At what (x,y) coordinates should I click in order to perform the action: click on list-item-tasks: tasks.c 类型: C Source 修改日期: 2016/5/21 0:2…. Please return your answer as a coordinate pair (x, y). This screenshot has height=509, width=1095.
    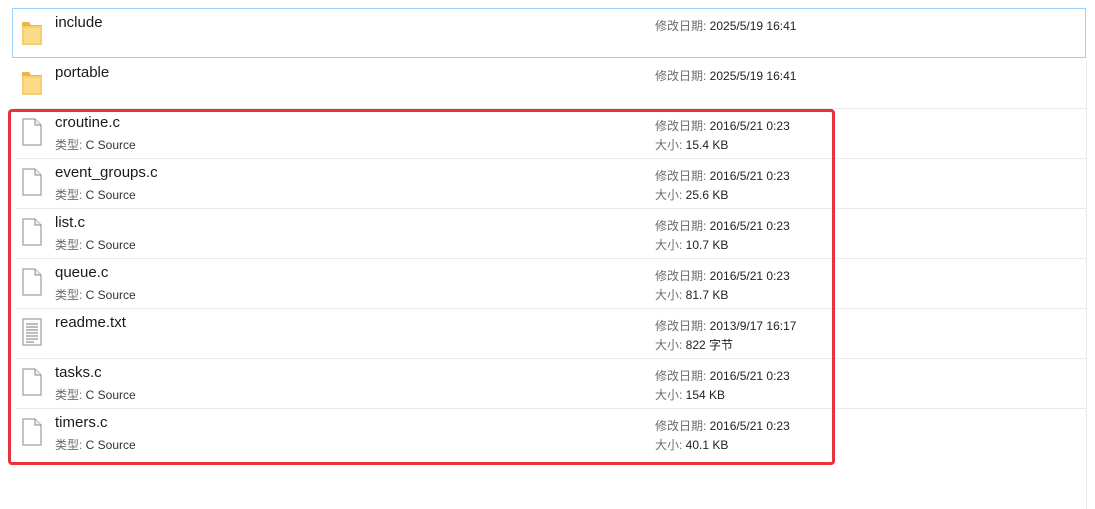
    Looking at the image, I should click on (549, 383).